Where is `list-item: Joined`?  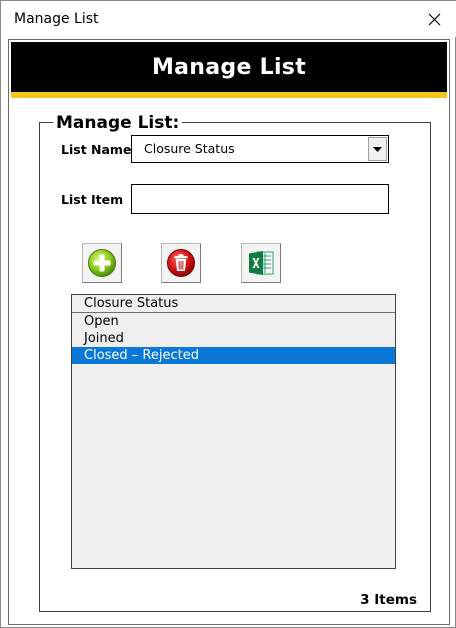 list-item: Joined is located at coordinates (233, 338).